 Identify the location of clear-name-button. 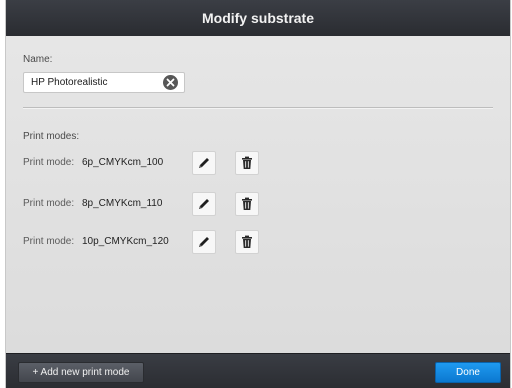
(170, 82).